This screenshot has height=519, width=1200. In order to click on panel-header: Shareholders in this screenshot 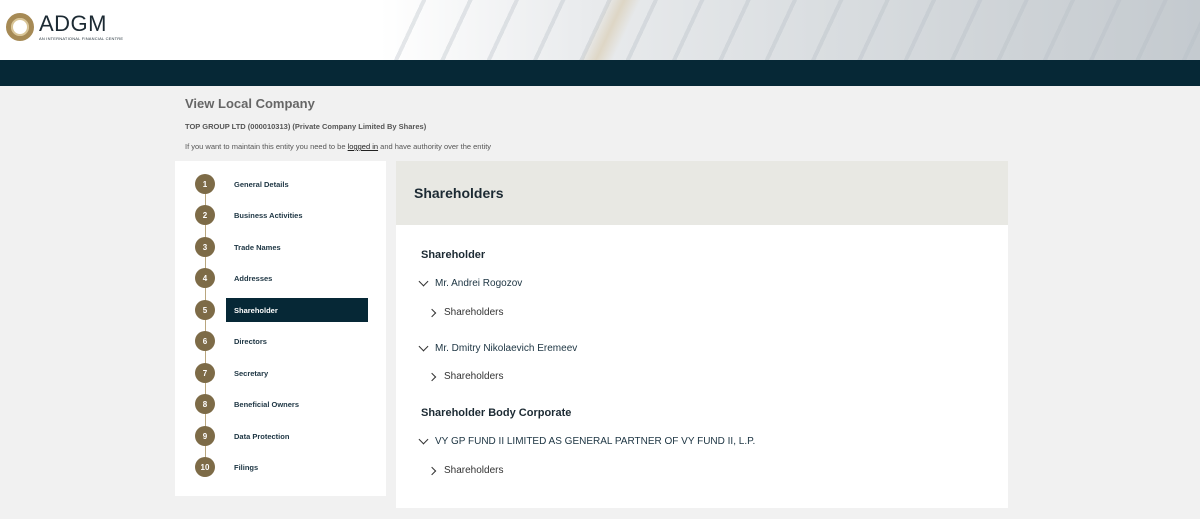, I will do `click(702, 193)`.